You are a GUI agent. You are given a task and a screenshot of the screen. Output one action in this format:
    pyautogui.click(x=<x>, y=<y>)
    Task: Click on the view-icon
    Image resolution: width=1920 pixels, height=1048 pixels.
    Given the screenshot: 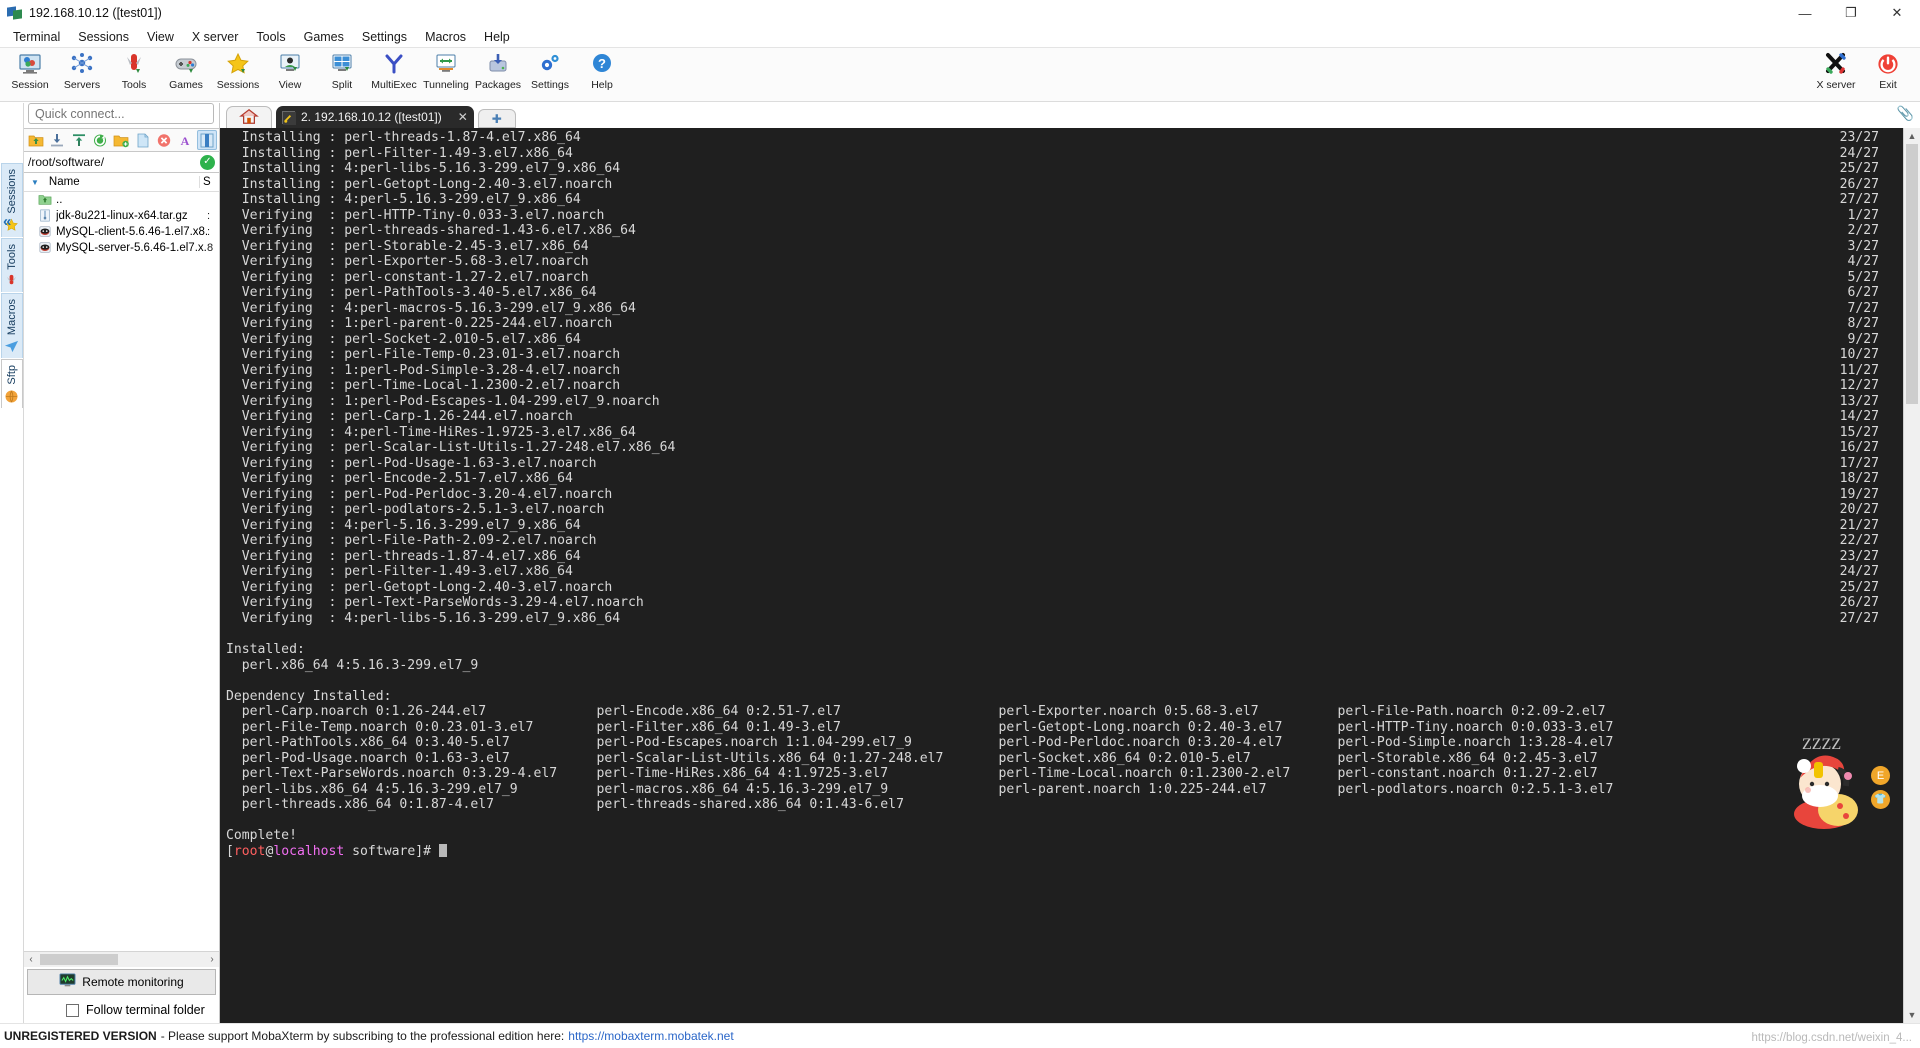 What is the action you would take?
    pyautogui.click(x=290, y=64)
    